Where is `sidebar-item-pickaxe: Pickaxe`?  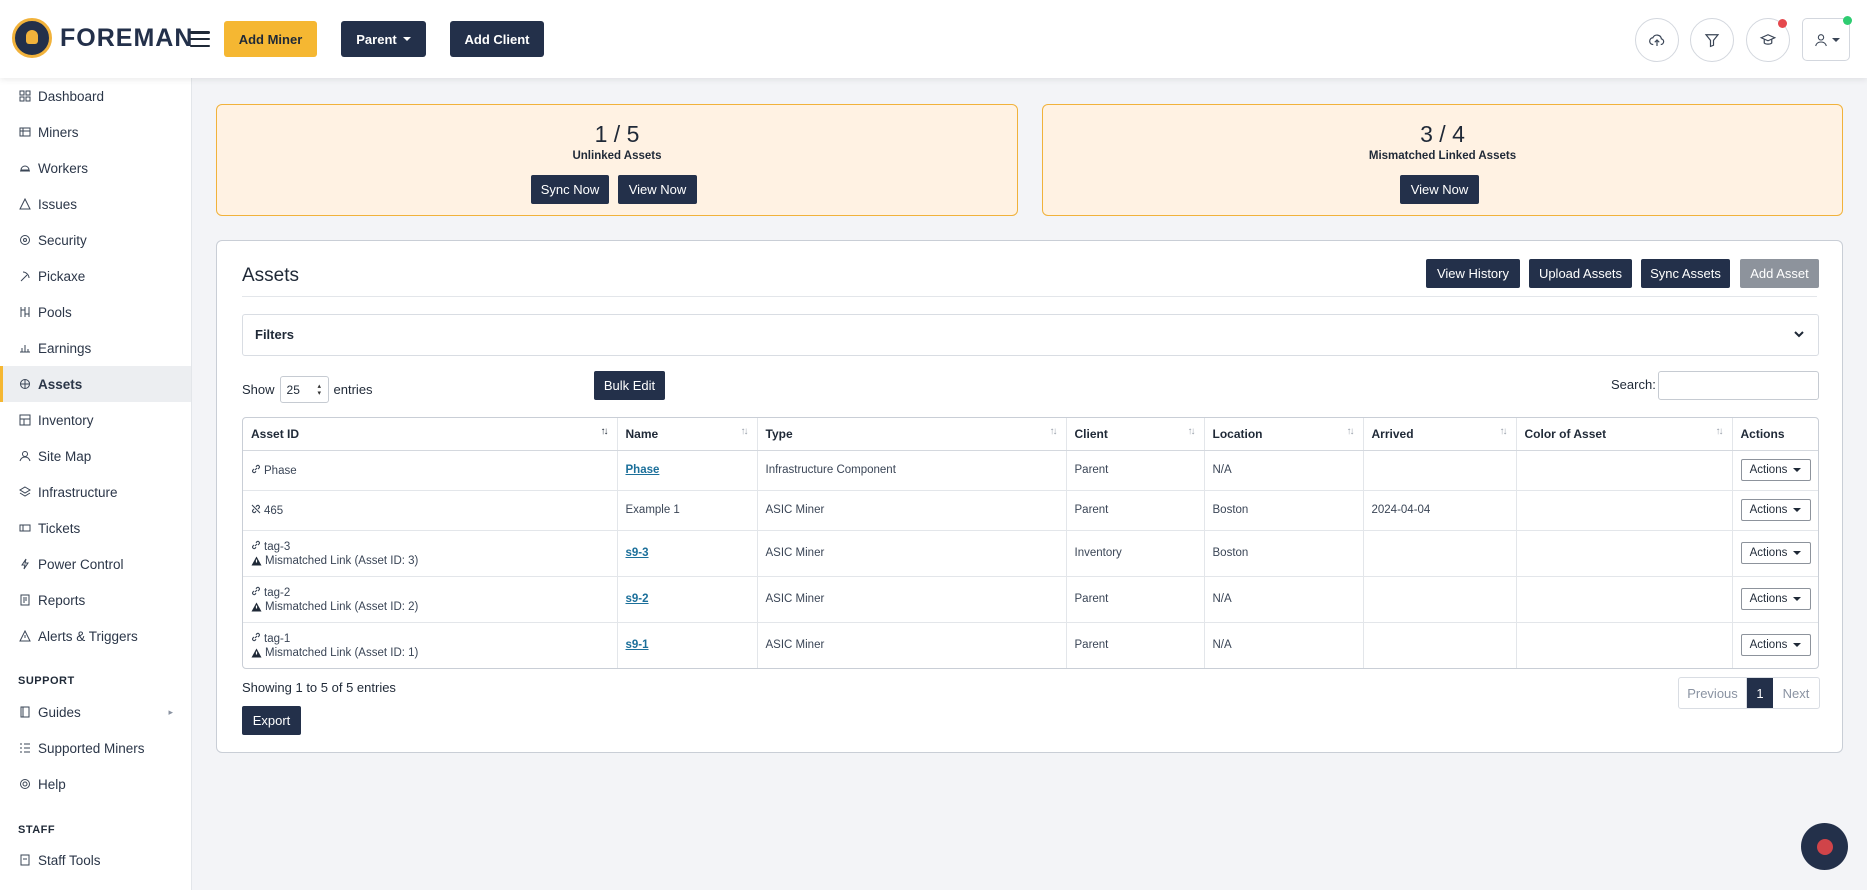
sidebar-item-pickaxe: Pickaxe is located at coordinates (95, 276).